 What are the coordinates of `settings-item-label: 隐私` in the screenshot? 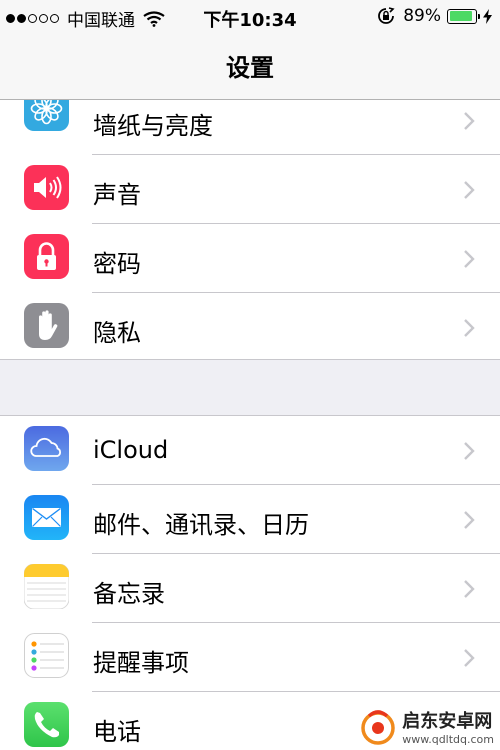 It's located at (117, 333).